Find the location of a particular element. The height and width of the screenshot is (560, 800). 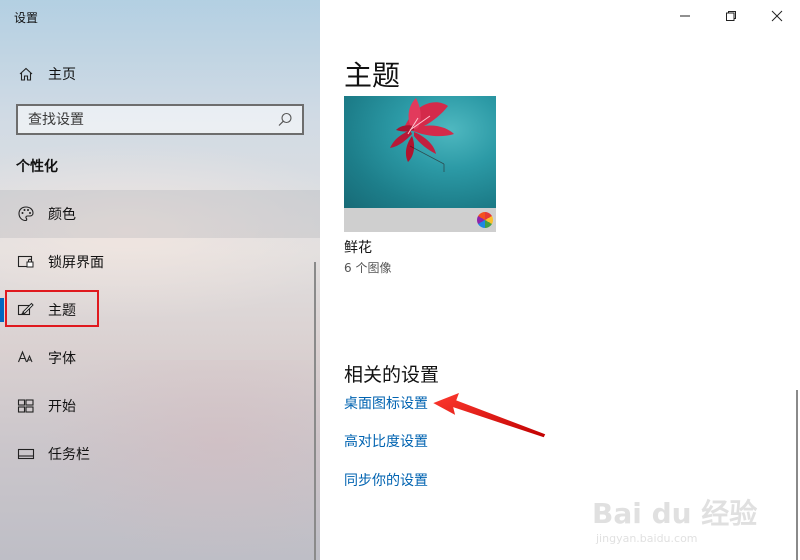

restore-icon is located at coordinates (731, 16).